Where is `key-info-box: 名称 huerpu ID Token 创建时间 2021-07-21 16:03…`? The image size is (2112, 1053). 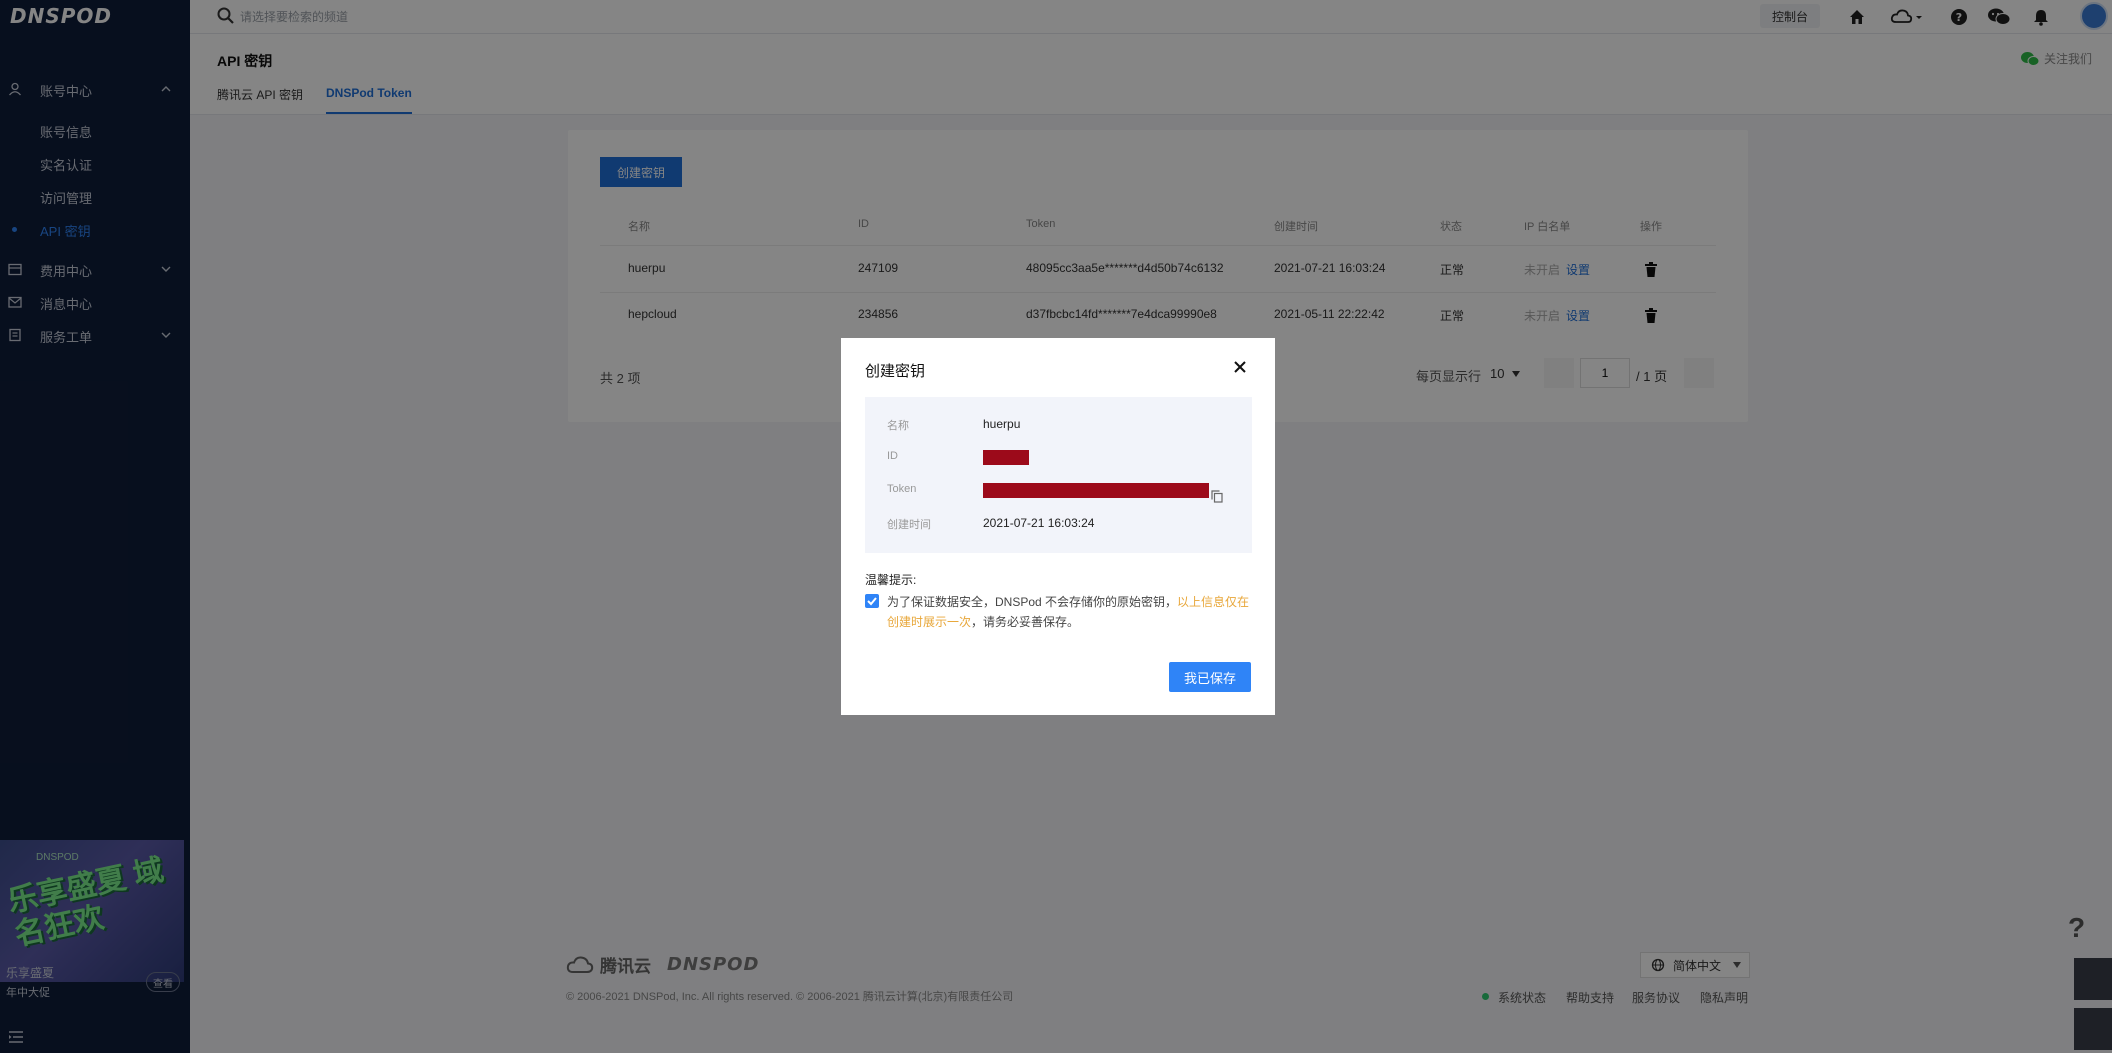 key-info-box: 名称 huerpu ID Token 创建时间 2021-07-21 16:03… is located at coordinates (1058, 475).